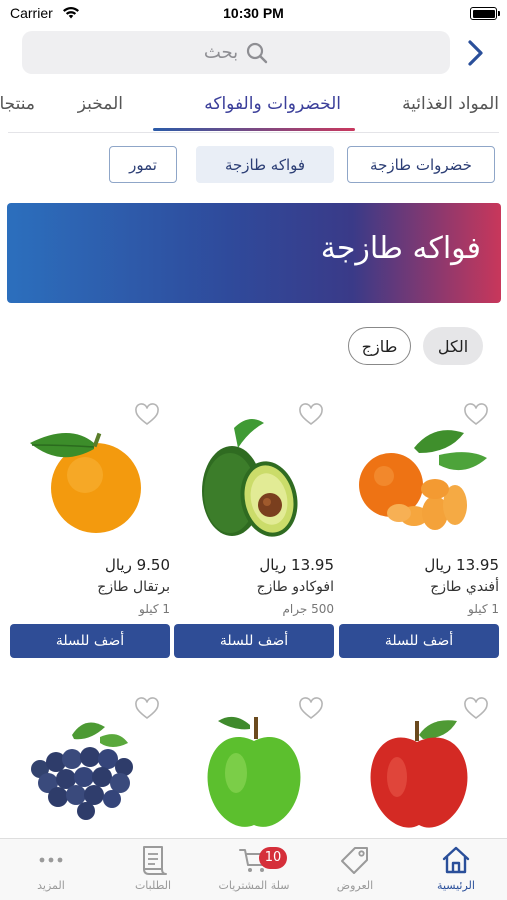  I want to click on active-tab-indicator, so click(254, 129).